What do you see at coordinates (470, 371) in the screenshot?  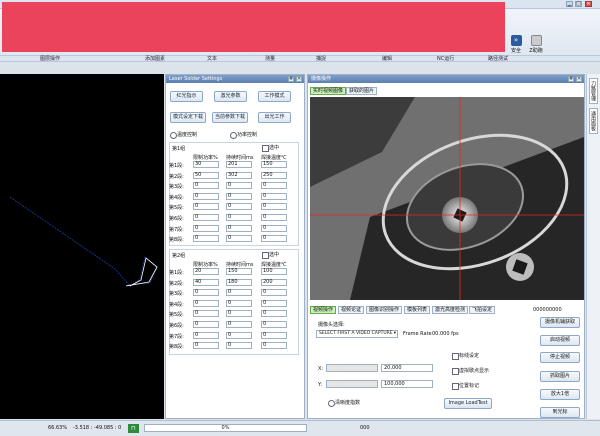 I see `virtual-point-checkbox: 虚拟歇点显示` at bounding box center [470, 371].